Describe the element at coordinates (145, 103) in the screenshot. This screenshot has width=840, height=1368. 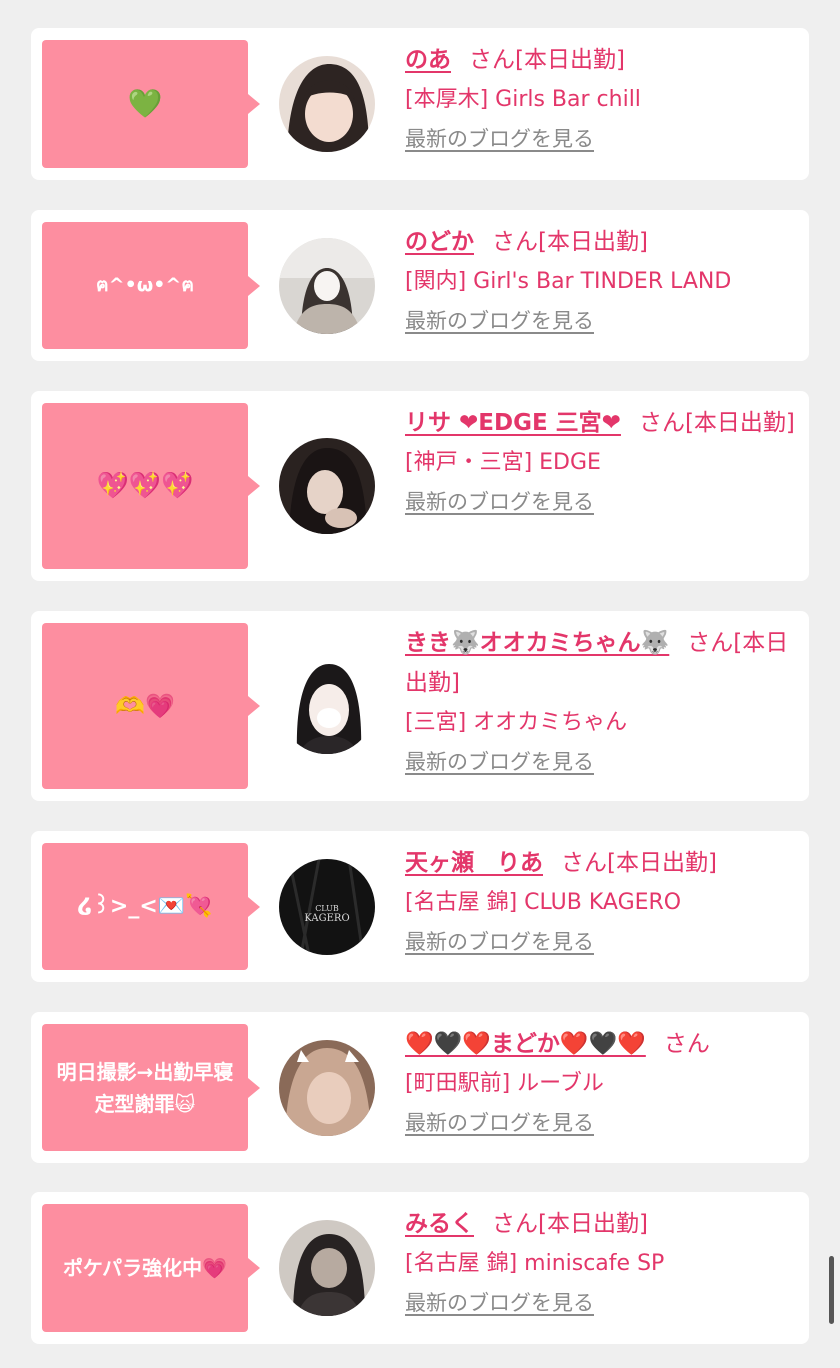
I see `comment-text: 💚` at that location.